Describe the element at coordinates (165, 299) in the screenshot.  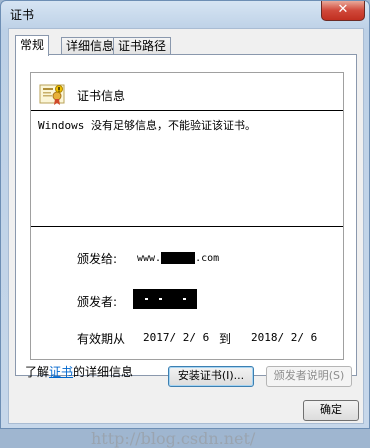
I see `issued-by-redaction` at that location.